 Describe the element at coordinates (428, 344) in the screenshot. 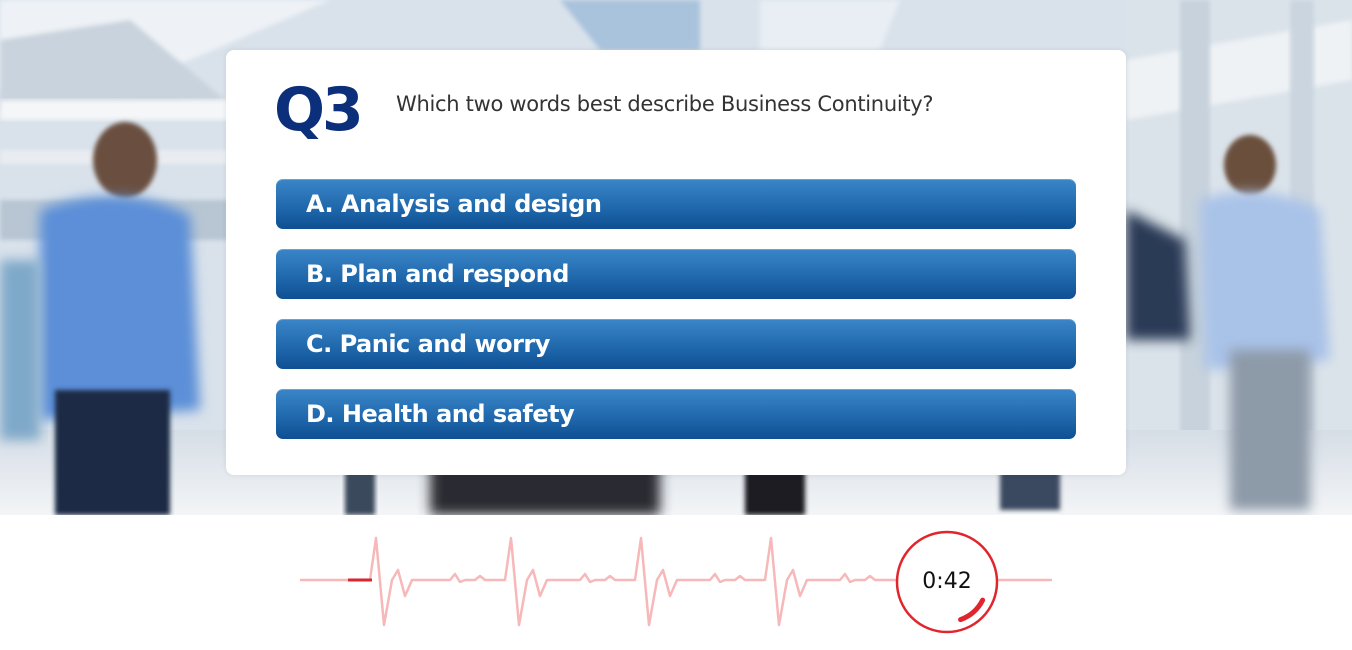

I see `answer-label: C. Panic and worry` at that location.